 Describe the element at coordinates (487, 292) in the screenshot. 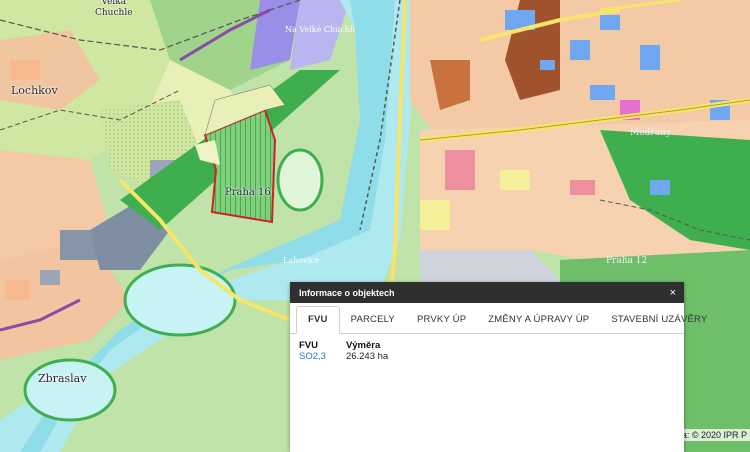

I see `panel-titlebar: Informace o objektech ×` at that location.